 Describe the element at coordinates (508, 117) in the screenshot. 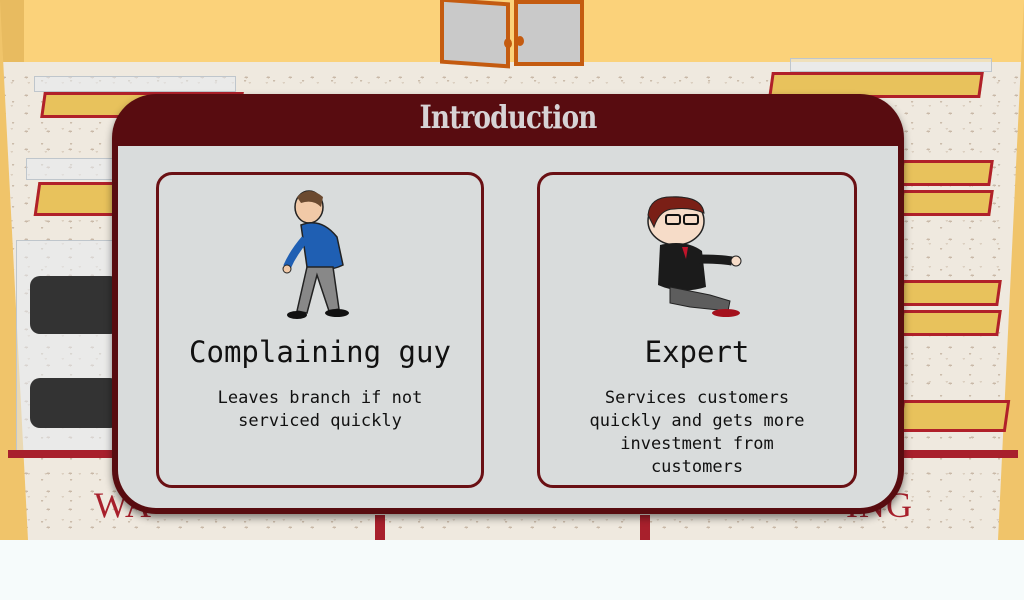

I see `dialog-title: Introduction` at that location.